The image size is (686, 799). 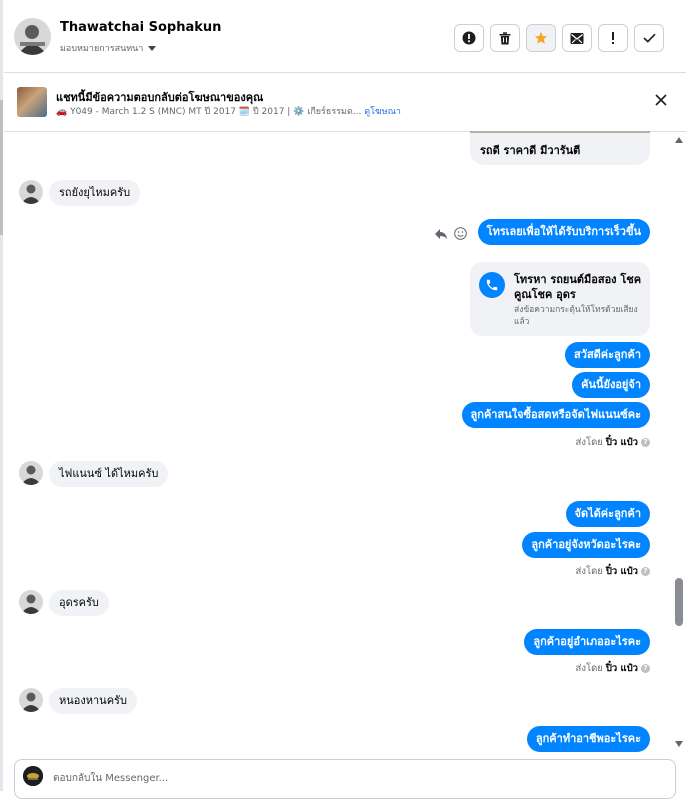 I want to click on outgoing-message: ลูกค้าสนใจซื้อสดหรือจัดไฟแนนซ์คะ, so click(x=555, y=415).